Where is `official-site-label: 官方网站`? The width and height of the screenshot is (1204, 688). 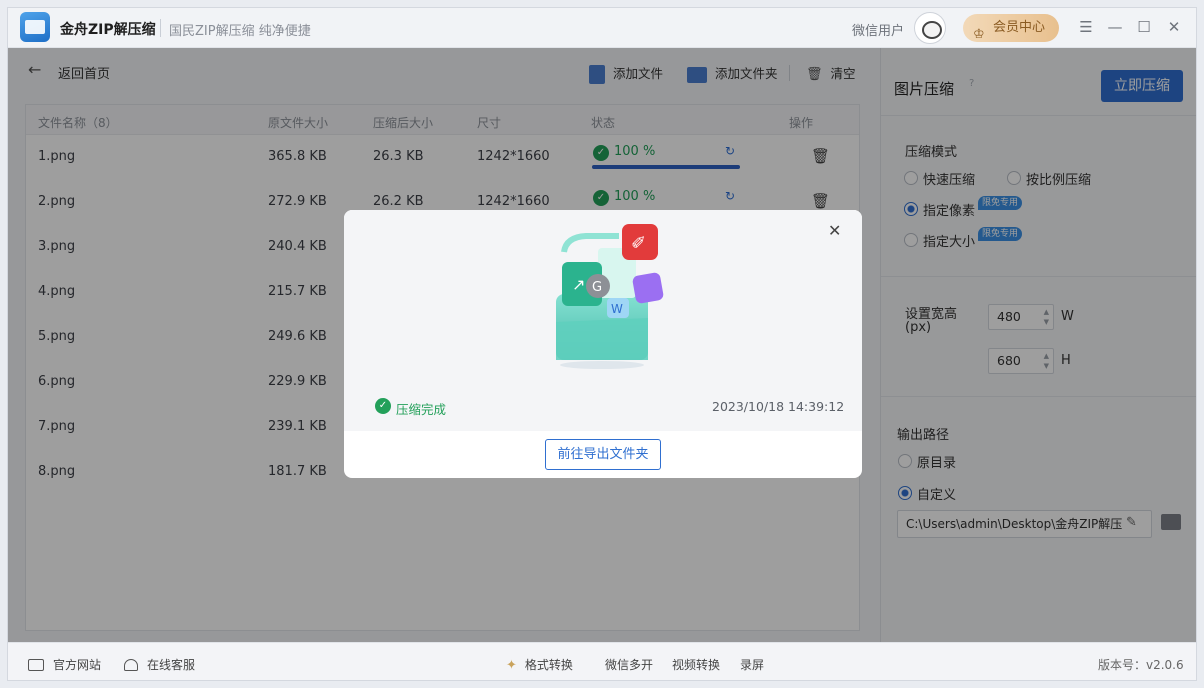
official-site-label: 官方网站 is located at coordinates (77, 665).